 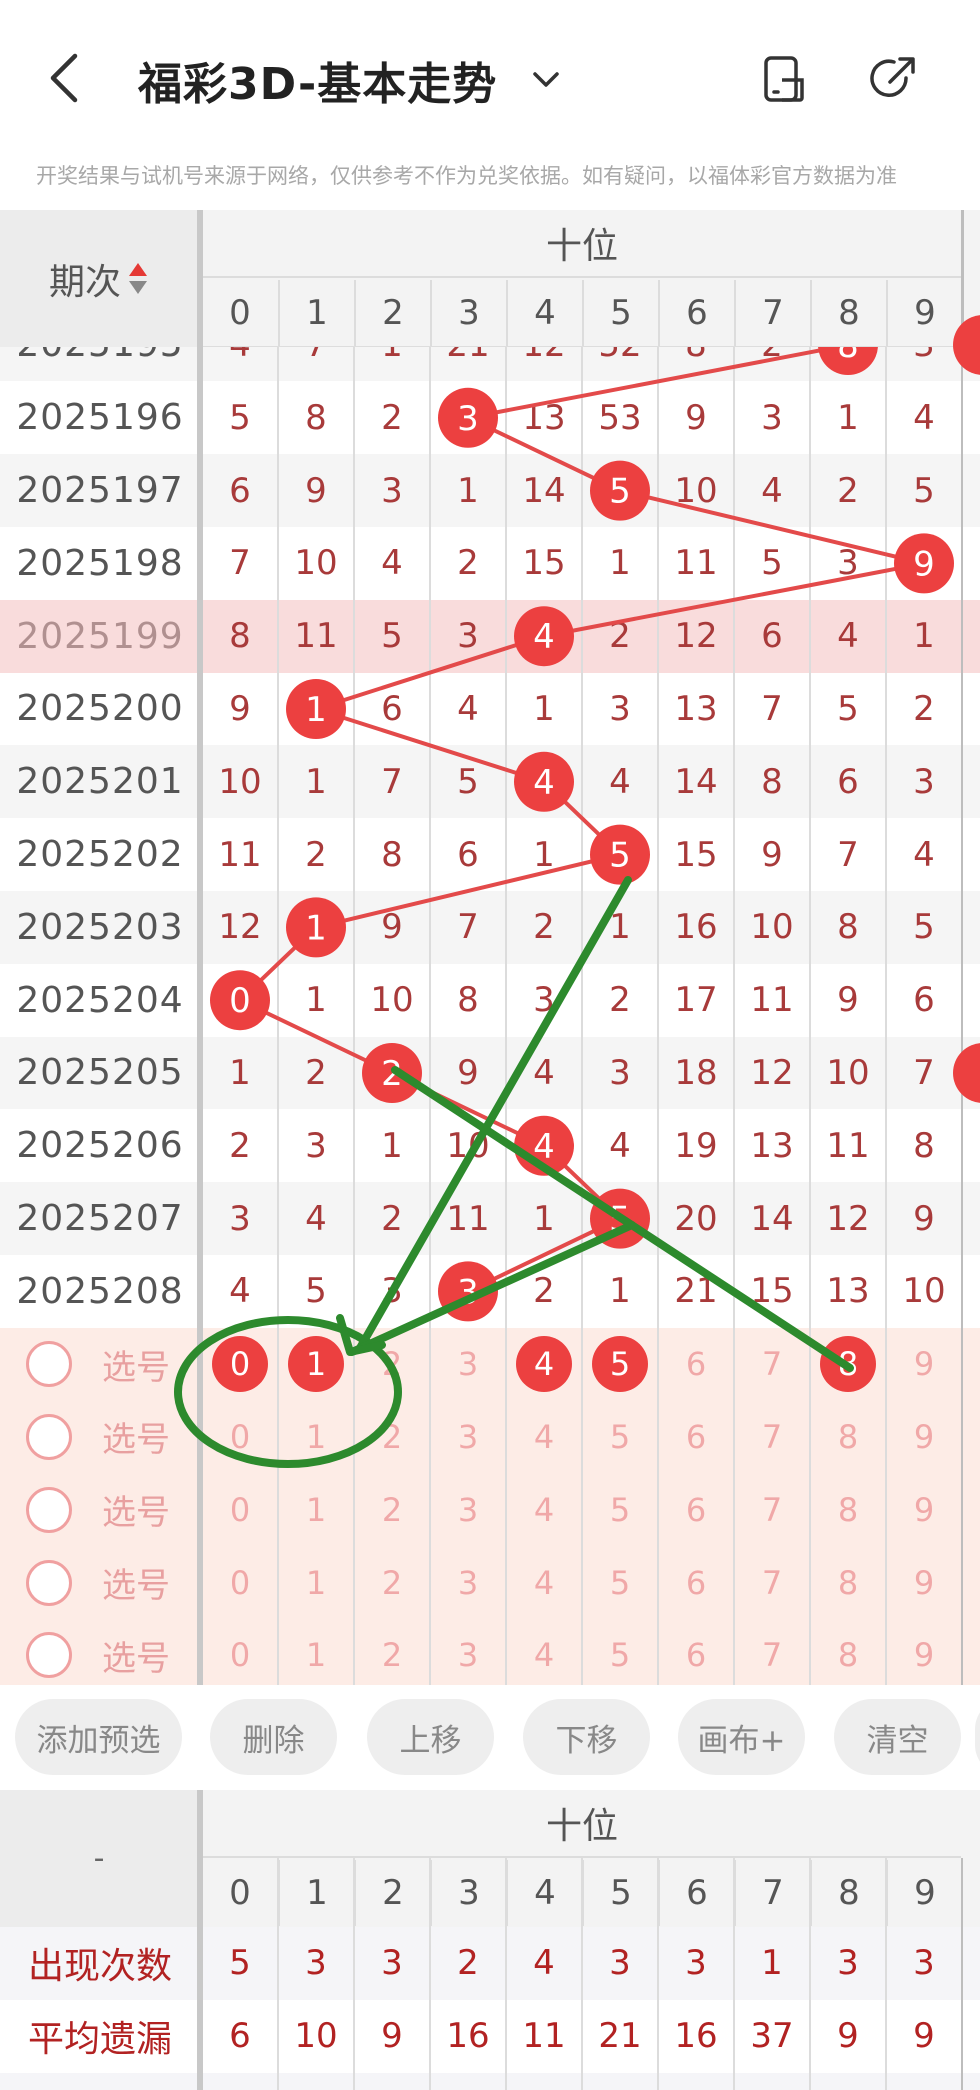 I want to click on share-icon, so click(x=892, y=77).